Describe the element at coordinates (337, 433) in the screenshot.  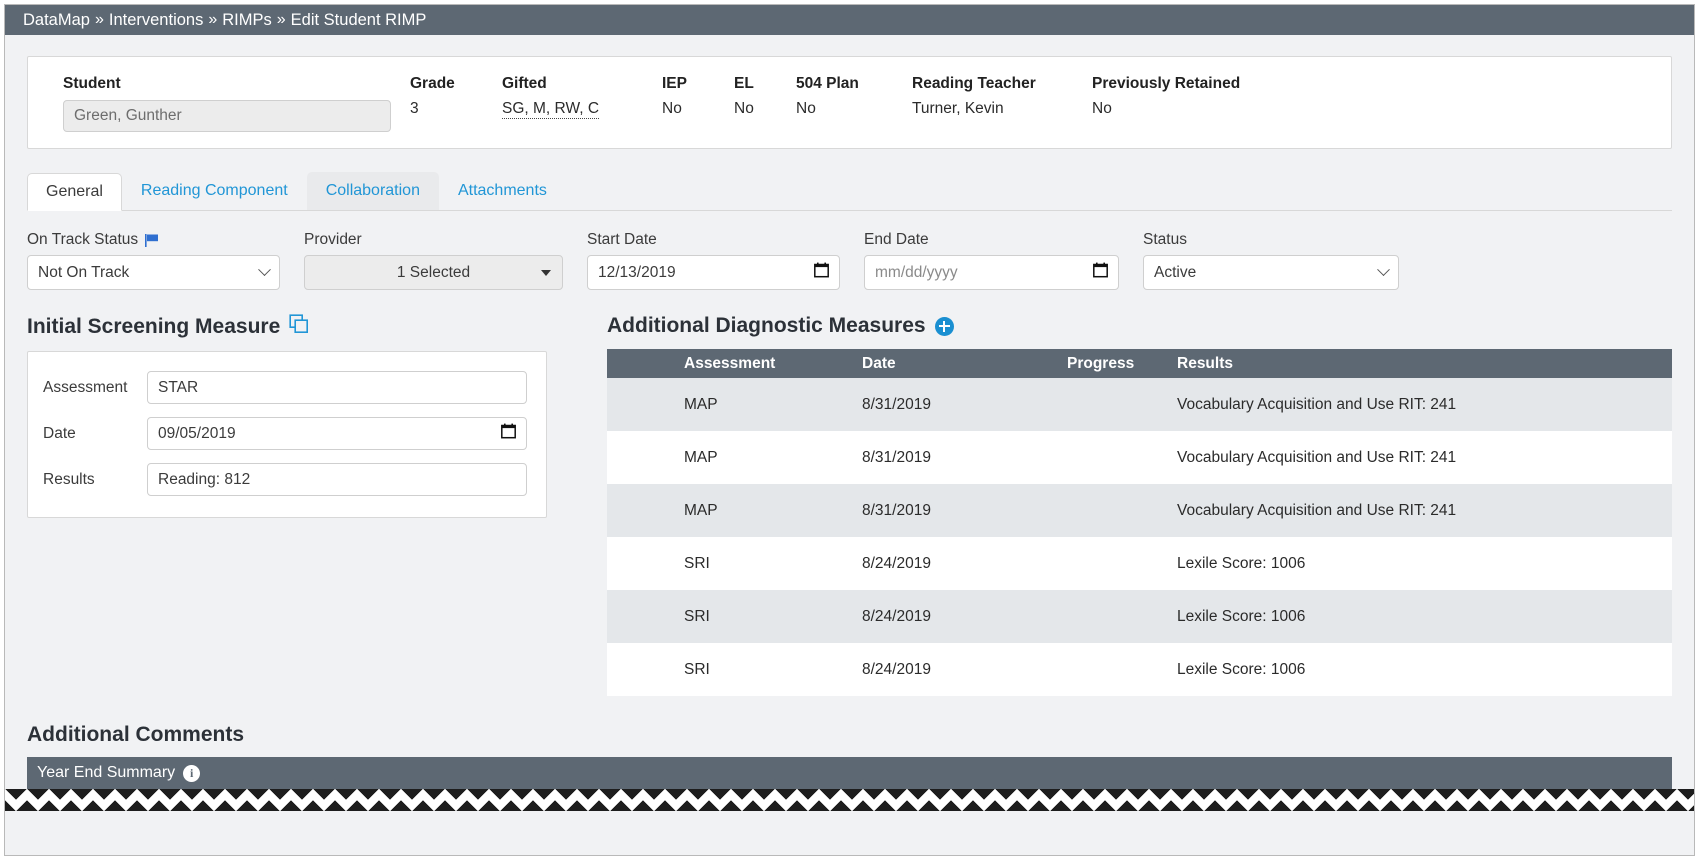
I see `date-input: 09/05/2019` at that location.